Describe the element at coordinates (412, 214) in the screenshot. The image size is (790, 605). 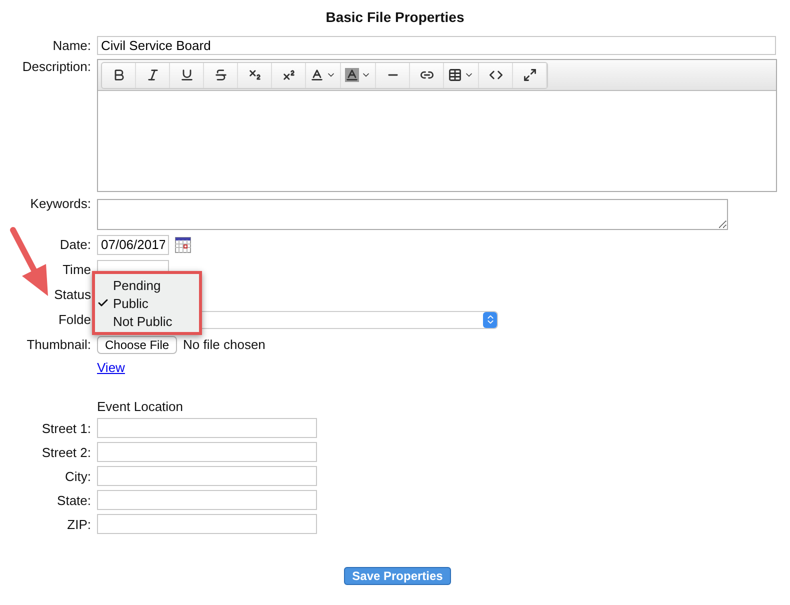
I see `keywords-field` at that location.